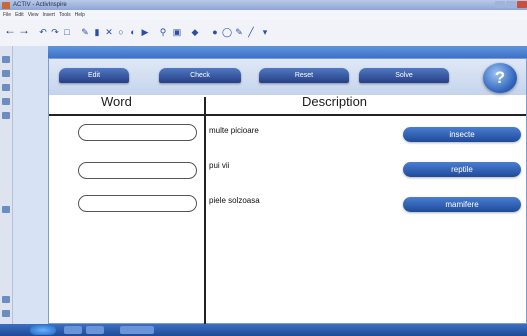 Image resolution: width=527 pixels, height=336 pixels. What do you see at coordinates (404, 75) in the screenshot?
I see `solve-button: Solve` at bounding box center [404, 75].